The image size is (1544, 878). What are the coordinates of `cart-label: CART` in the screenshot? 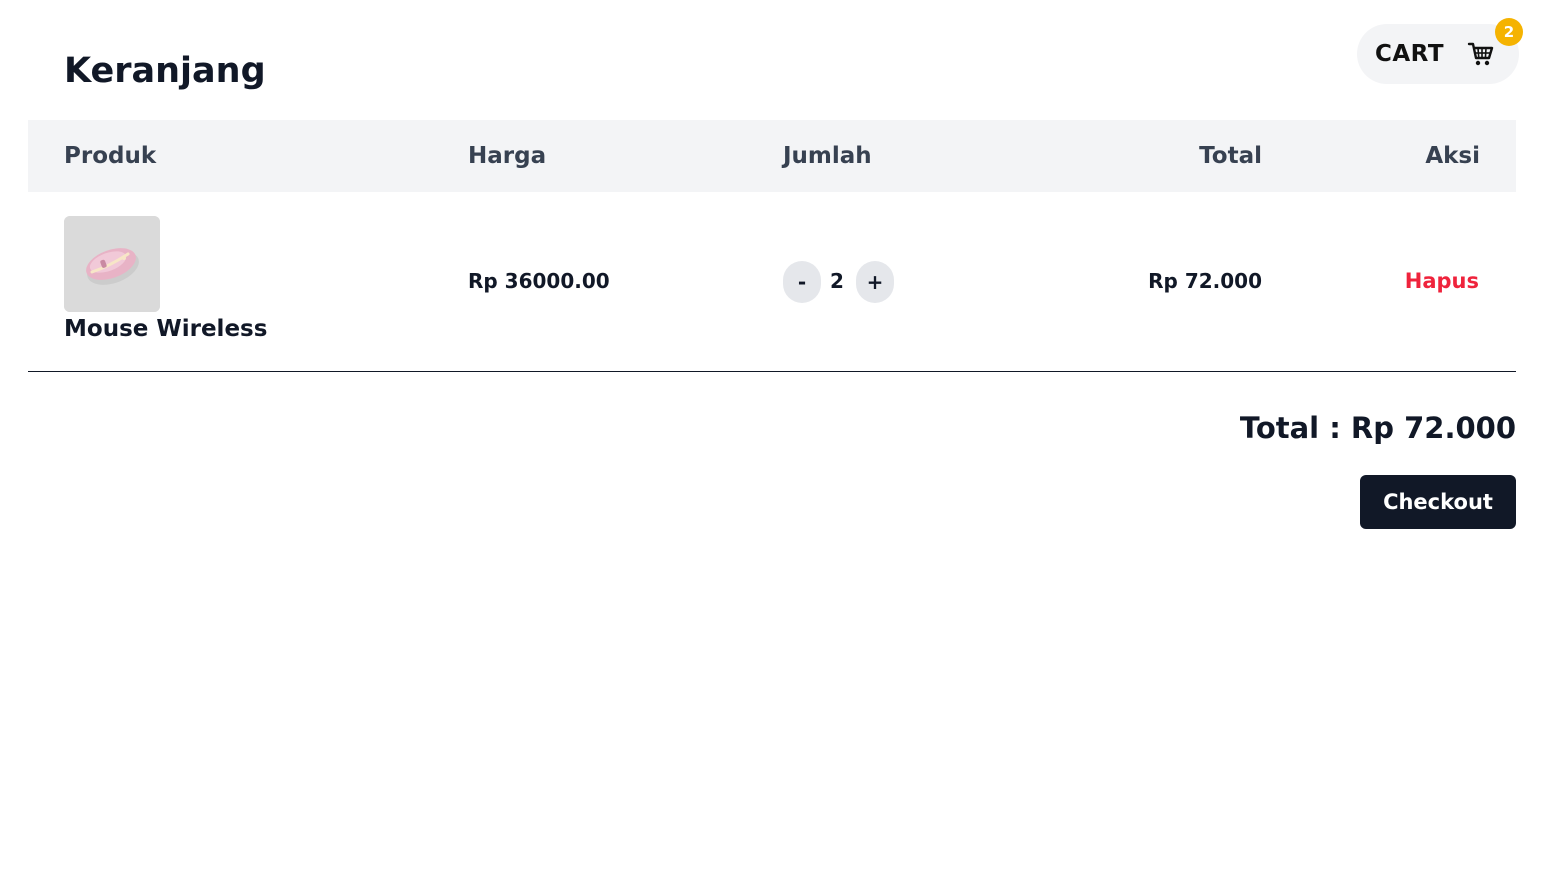 It's located at (1410, 54).